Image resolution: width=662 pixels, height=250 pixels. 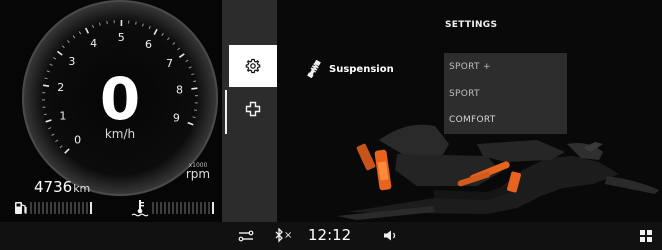 I want to click on clock: 12:12, so click(x=330, y=235).